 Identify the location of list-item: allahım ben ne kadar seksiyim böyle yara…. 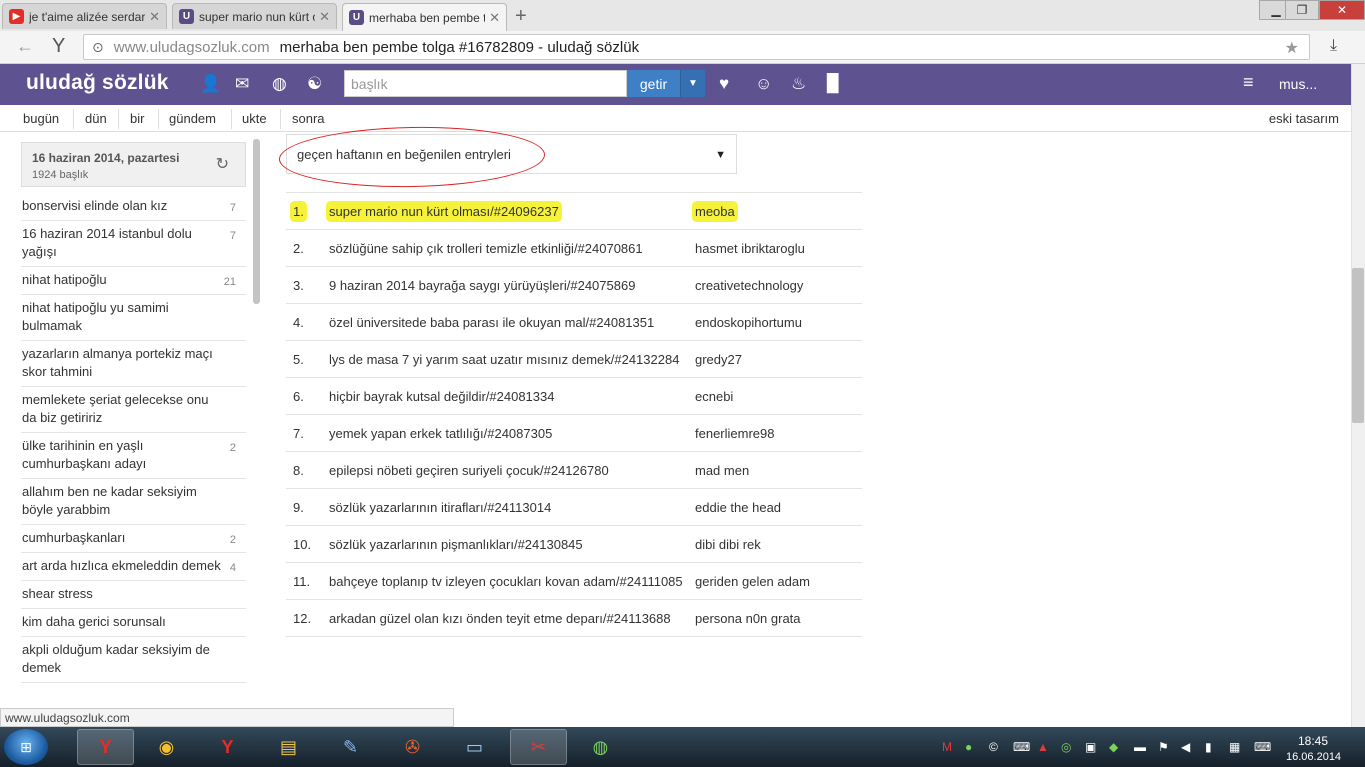
(133, 502).